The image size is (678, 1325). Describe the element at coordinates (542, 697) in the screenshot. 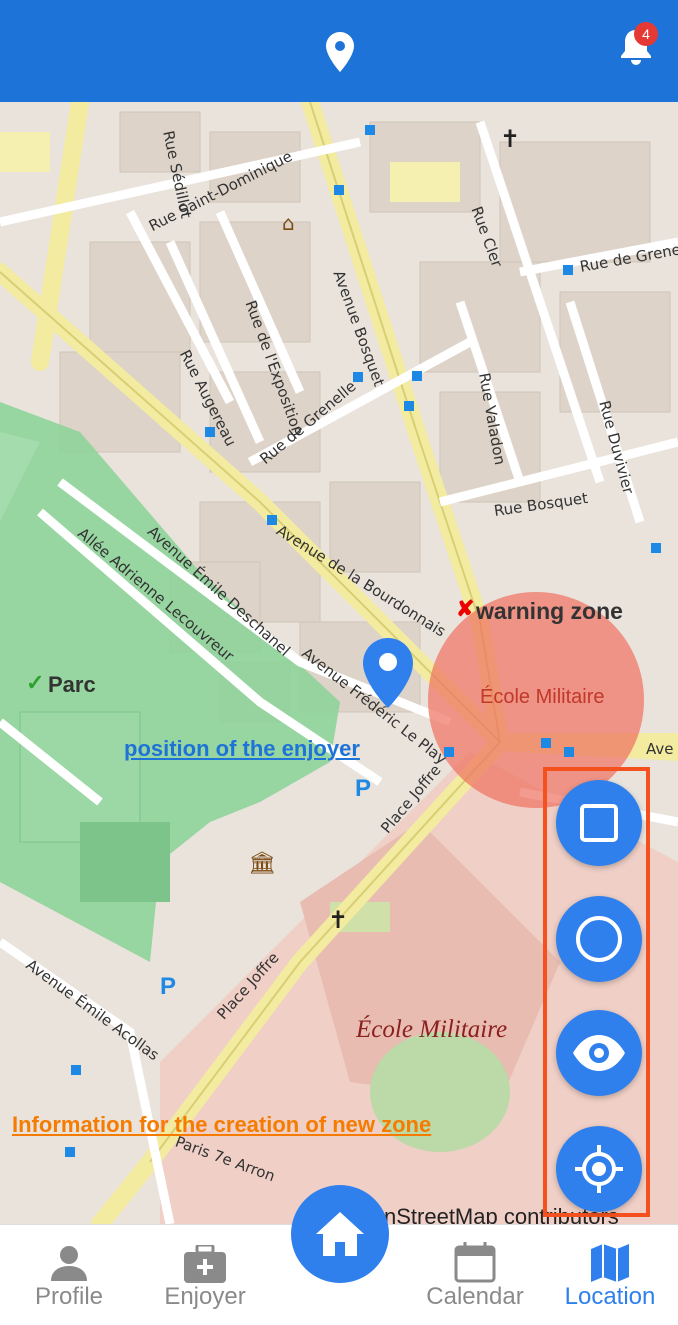

I see `ecole-militaire-label: École Militaire` at that location.